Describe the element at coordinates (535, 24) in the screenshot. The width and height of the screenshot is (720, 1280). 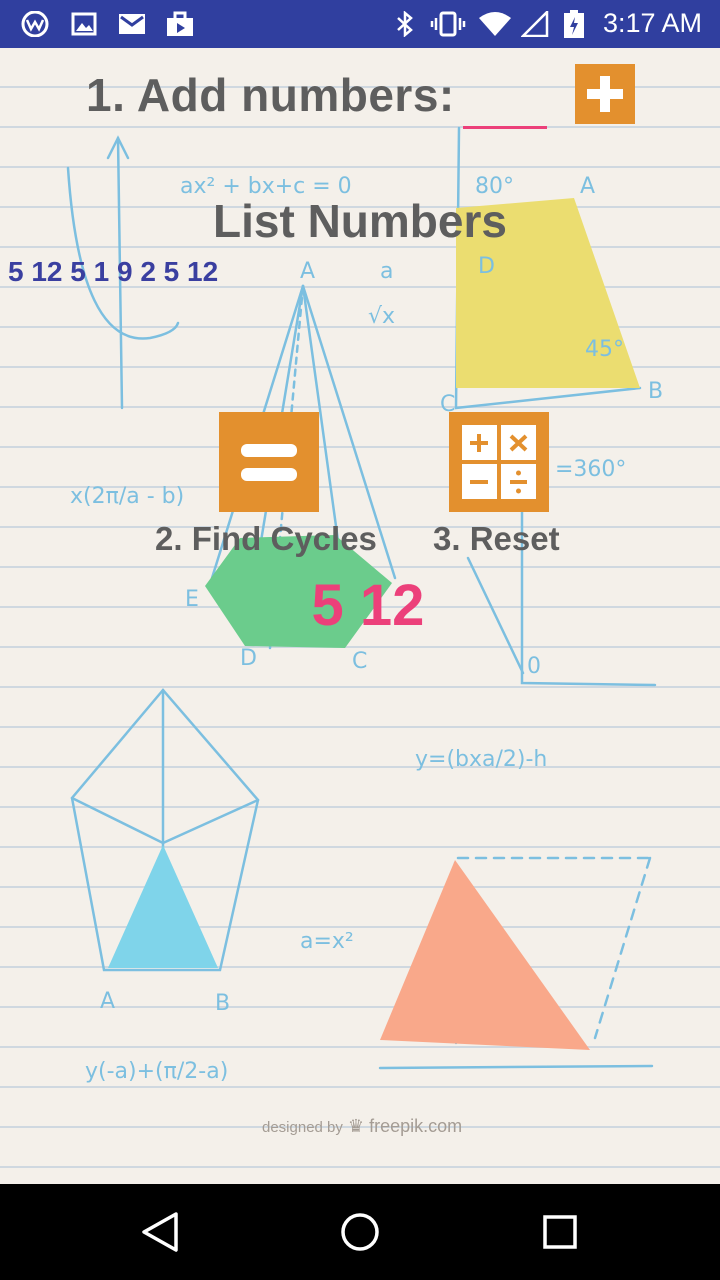
I see `signal-icon` at that location.